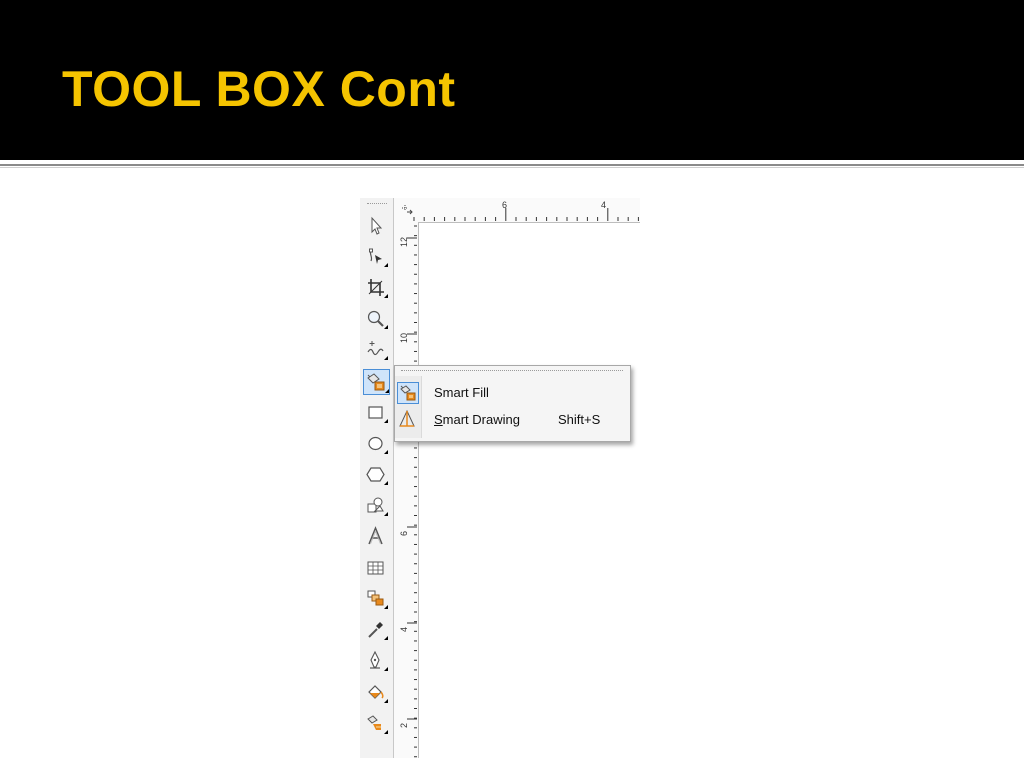 The height and width of the screenshot is (768, 1024). I want to click on fill-tool-icon, so click(378, 693).